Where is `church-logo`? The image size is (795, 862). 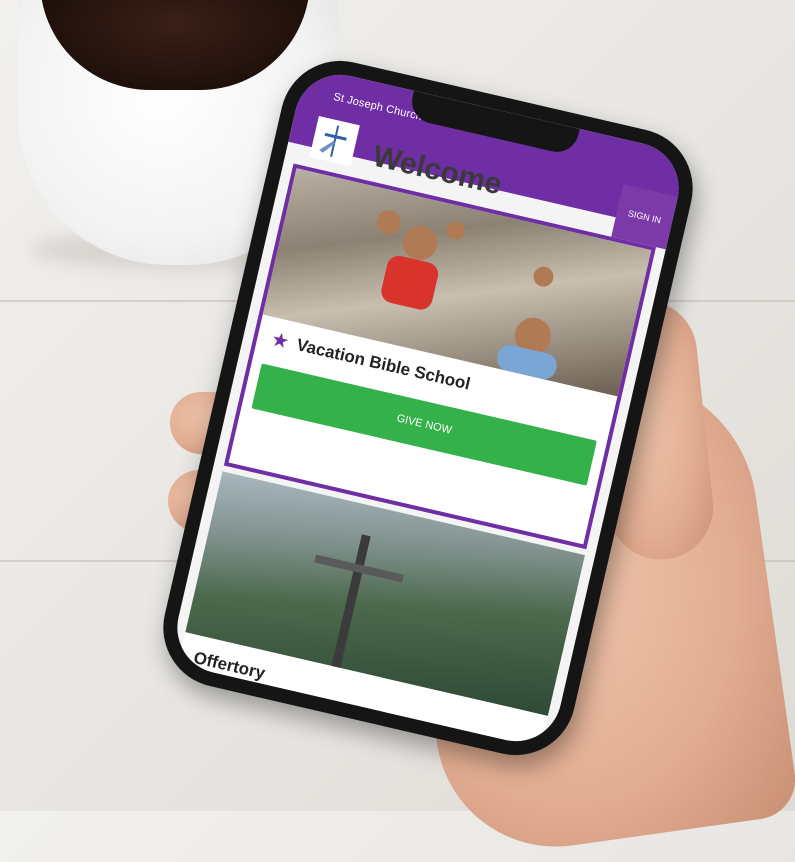
church-logo is located at coordinates (334, 141).